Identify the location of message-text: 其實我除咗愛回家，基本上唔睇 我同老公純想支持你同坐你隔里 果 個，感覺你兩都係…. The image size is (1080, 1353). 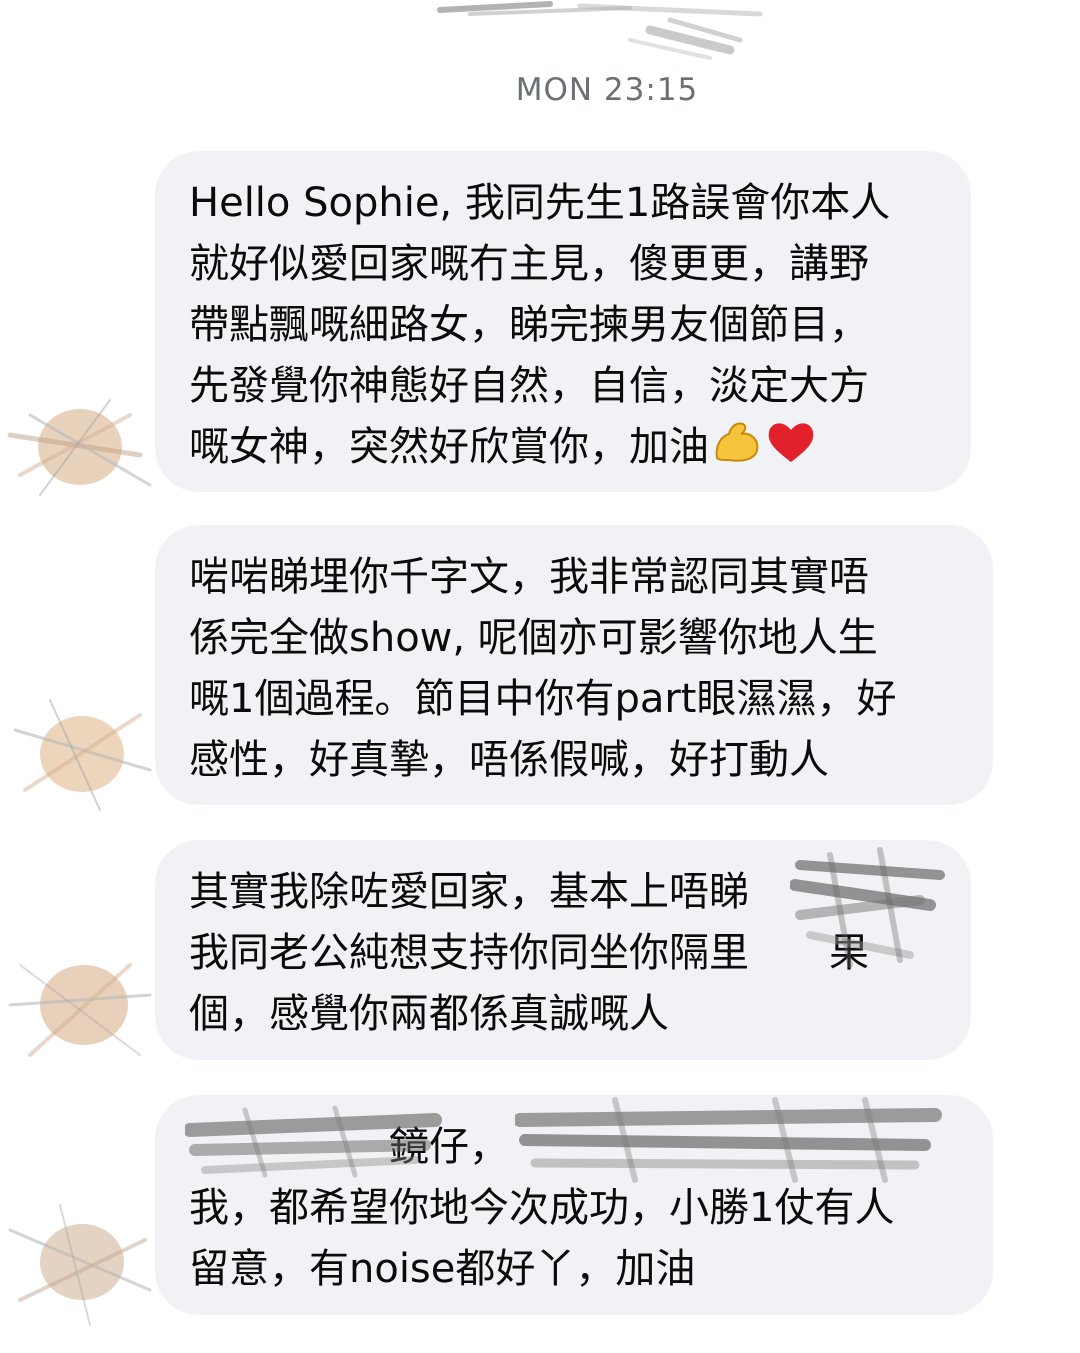
(529, 953).